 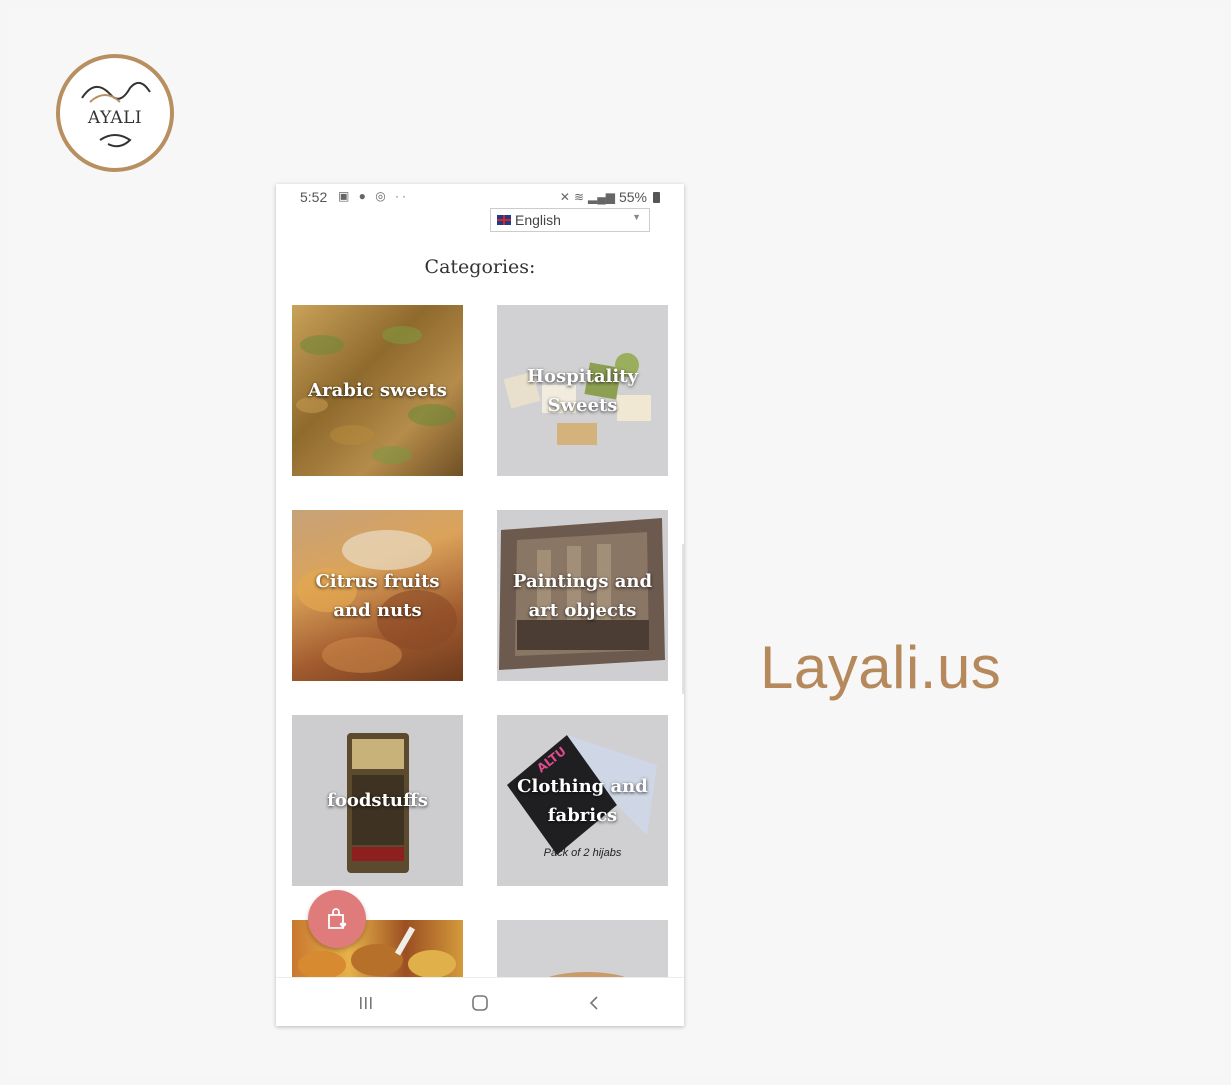 I want to click on category-tile-paintings-and-art-objects: Paintings and art objects, so click(x=582, y=595).